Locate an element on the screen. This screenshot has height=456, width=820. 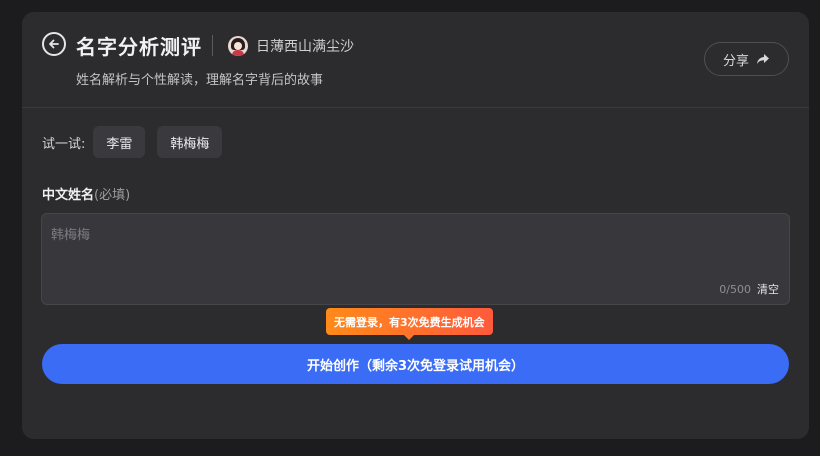
arrow-left-icon is located at coordinates (54, 44).